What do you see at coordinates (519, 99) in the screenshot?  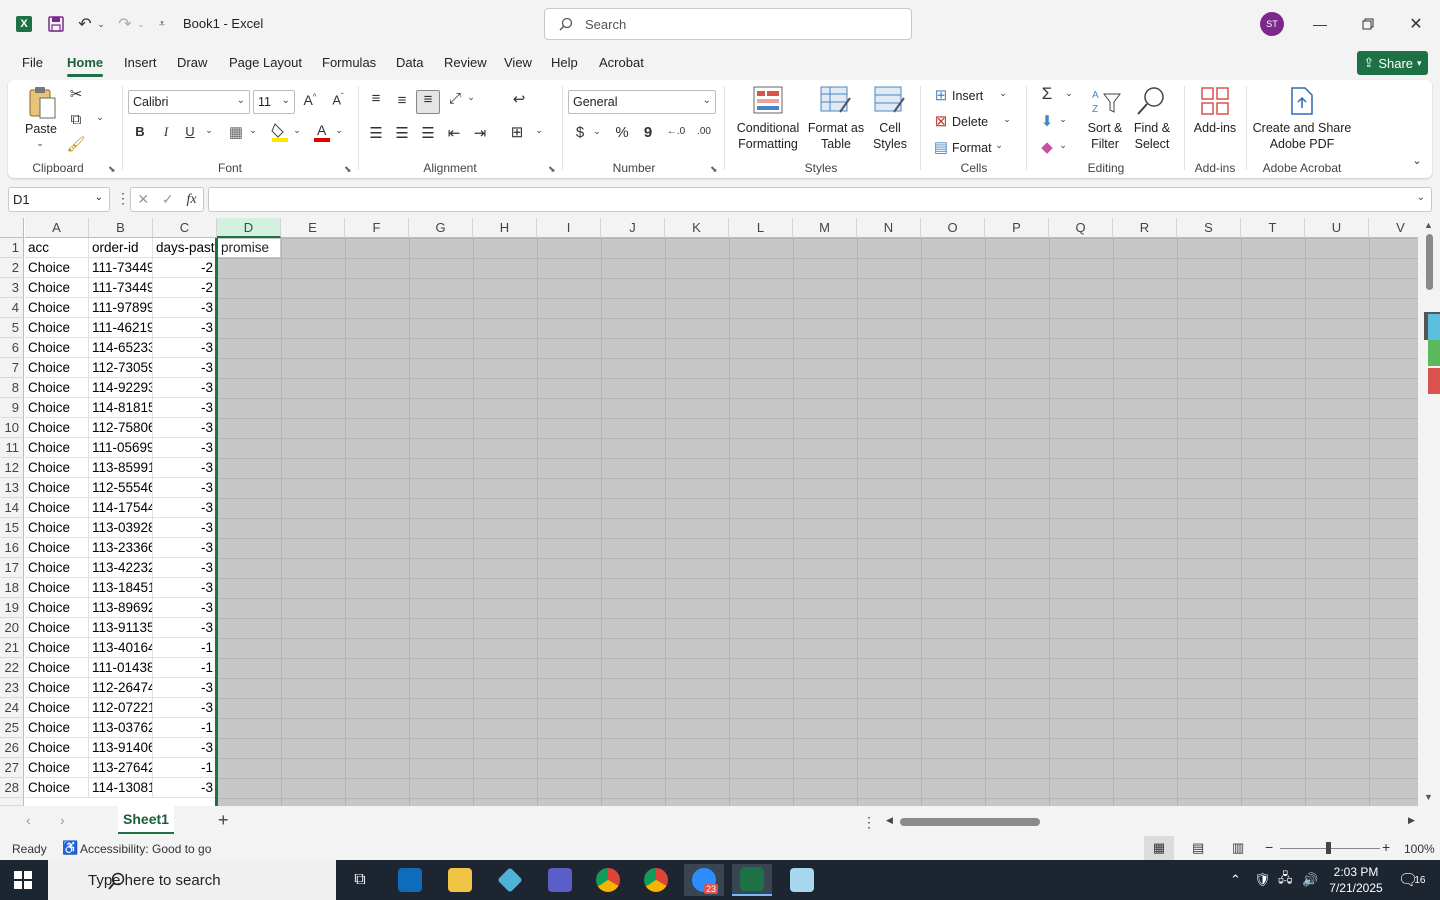 I see `wrap-text-icon: ↩` at bounding box center [519, 99].